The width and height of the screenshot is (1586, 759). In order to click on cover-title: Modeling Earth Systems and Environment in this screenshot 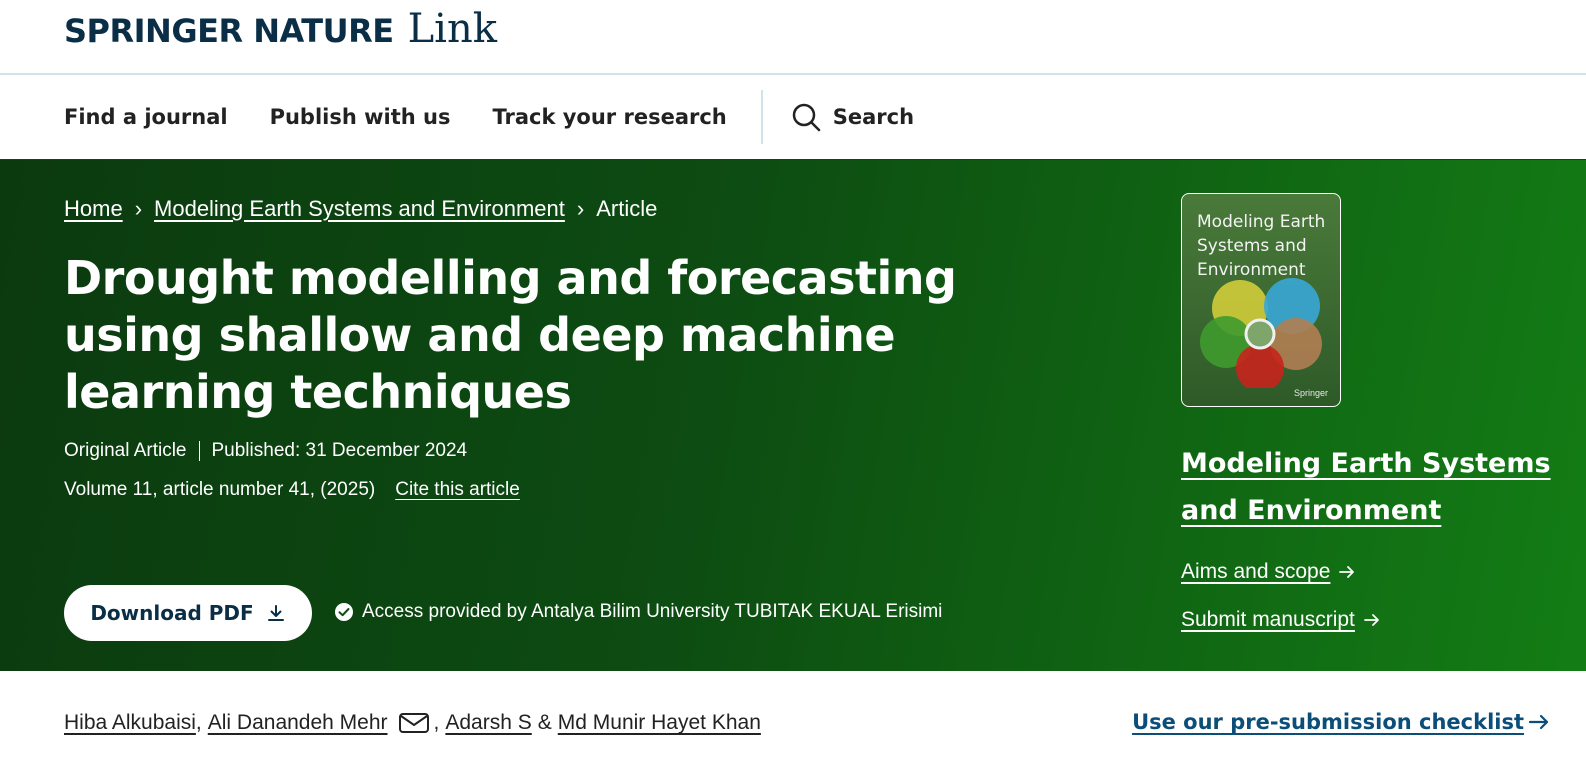, I will do `click(1261, 246)`.